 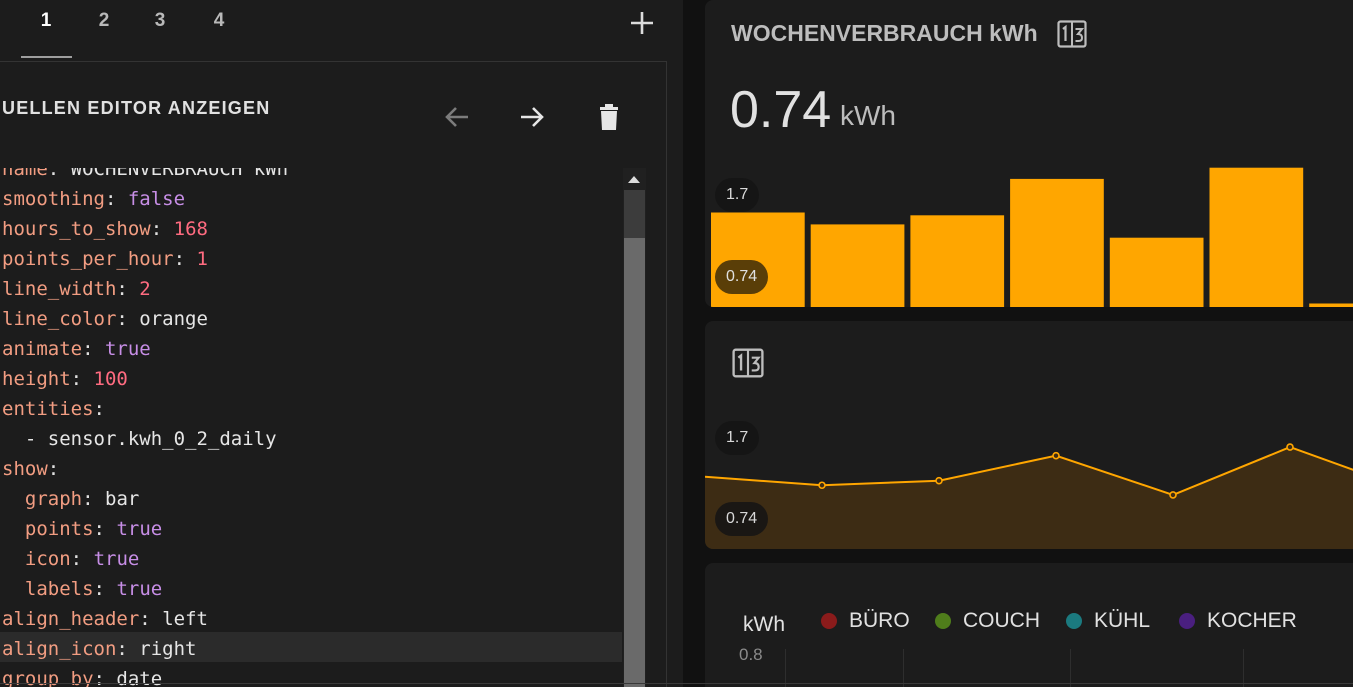 I want to click on yaml-key: name, so click(x=25, y=174).